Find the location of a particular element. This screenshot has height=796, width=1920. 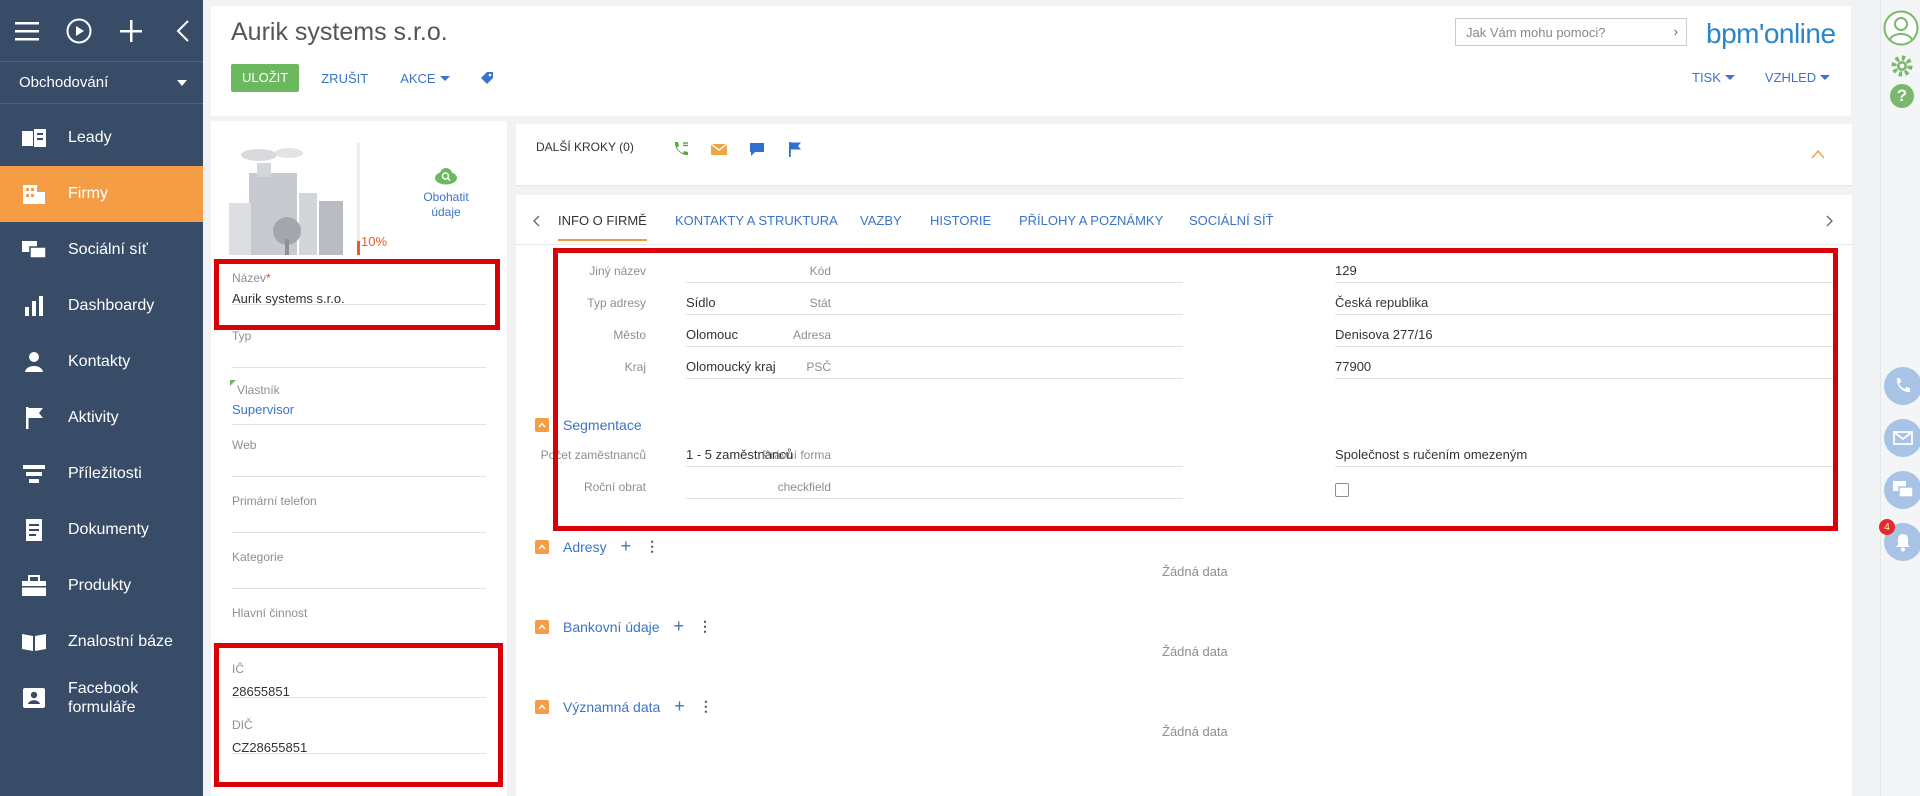

detail-group-title: Adresy is located at coordinates (585, 546).